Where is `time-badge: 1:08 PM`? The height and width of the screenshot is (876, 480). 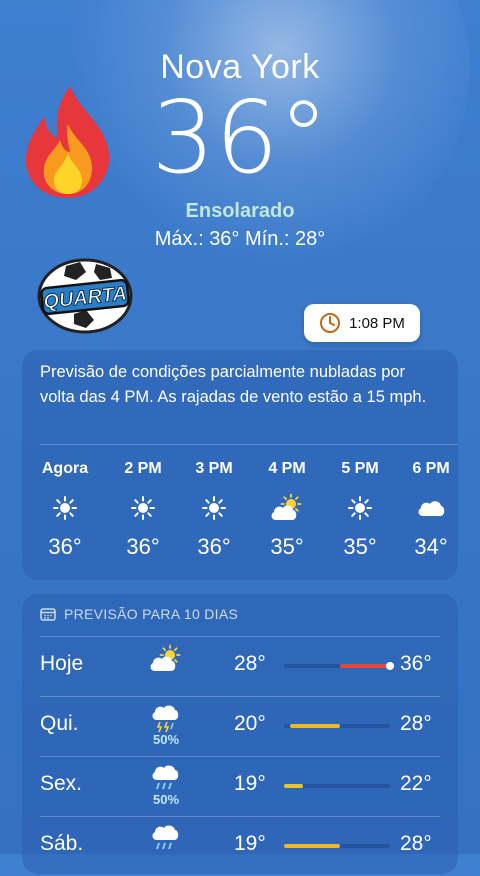 time-badge: 1:08 PM is located at coordinates (362, 323).